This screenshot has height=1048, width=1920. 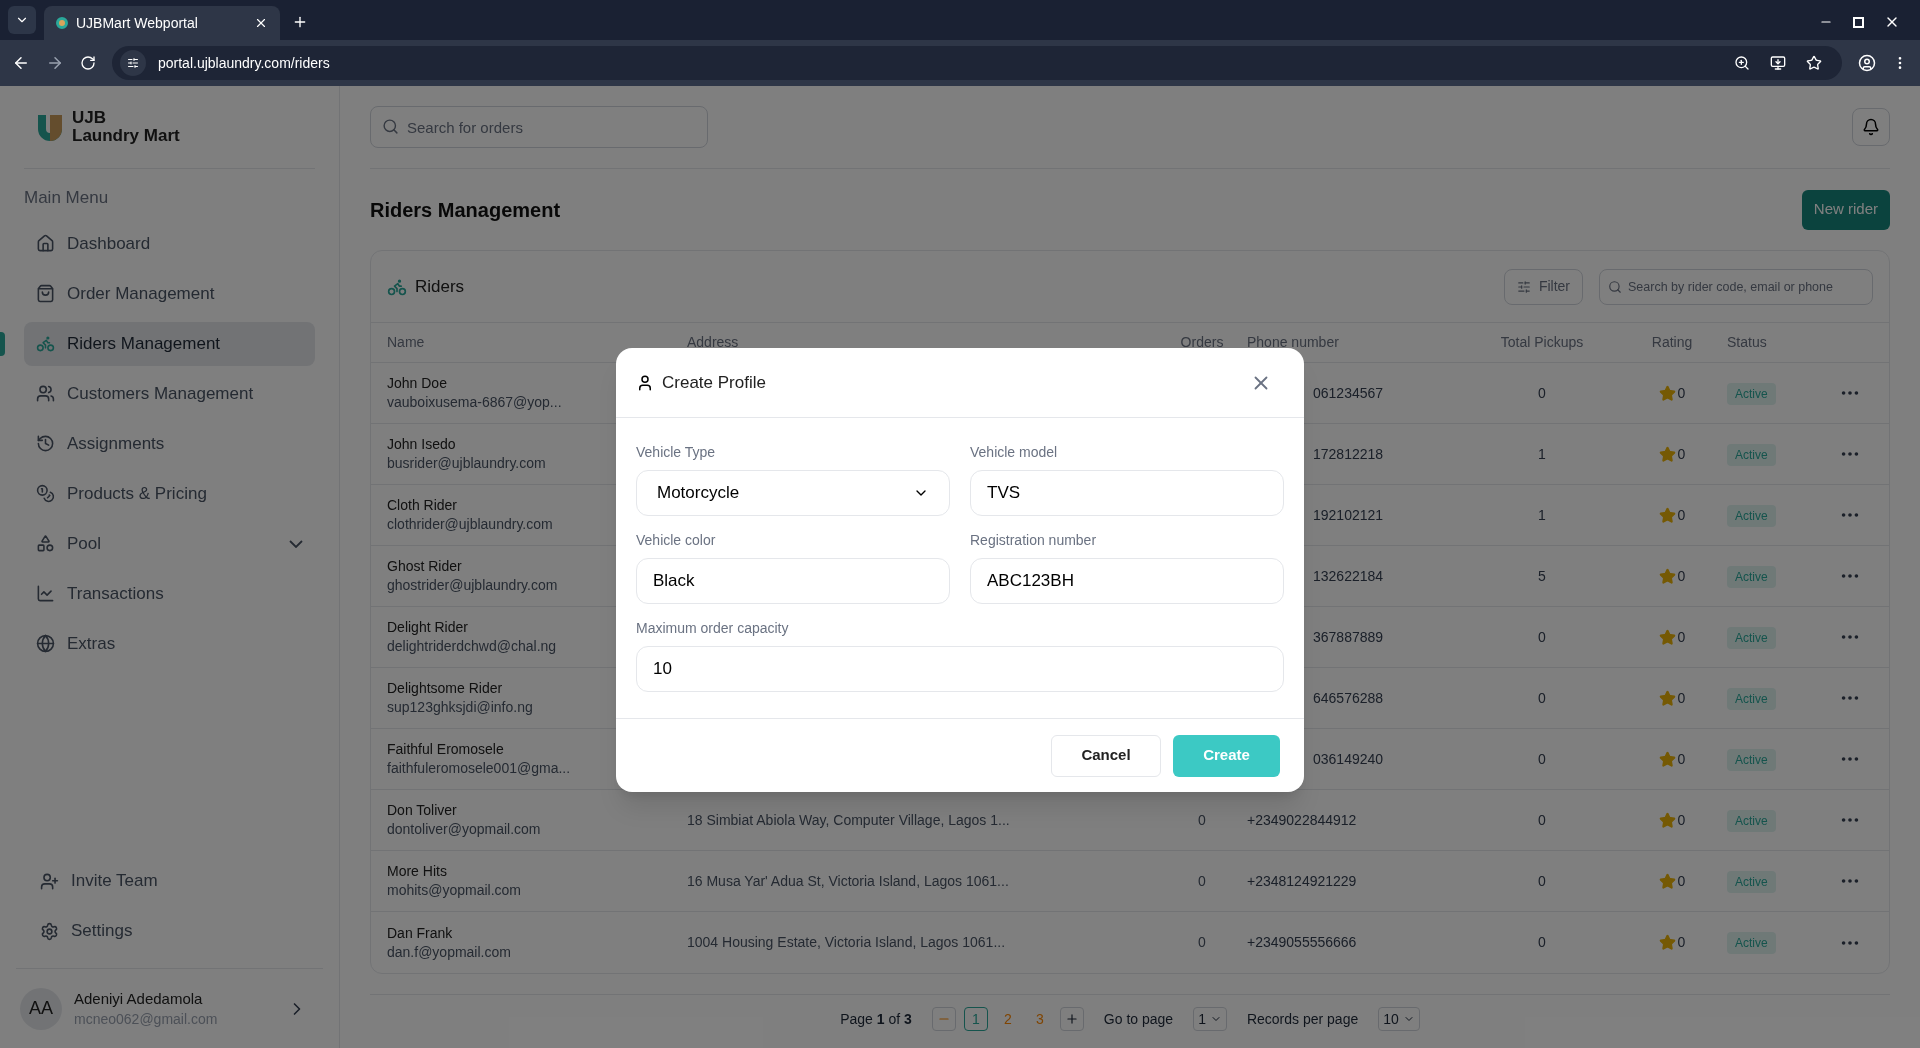 I want to click on nav-item: Pool, so click(x=169, y=543).